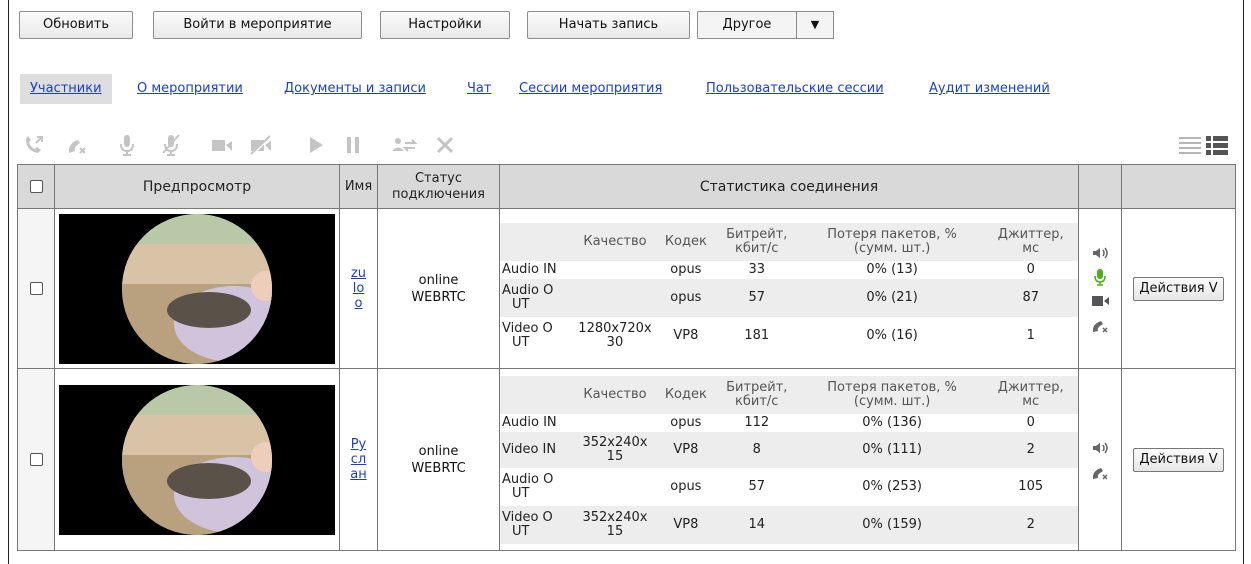 This screenshot has width=1251, height=564. Describe the element at coordinates (768, 335) in the screenshot. I see `stats-row: Video O UT 1280x720x 30 VP8 181 0% (16) 1` at that location.